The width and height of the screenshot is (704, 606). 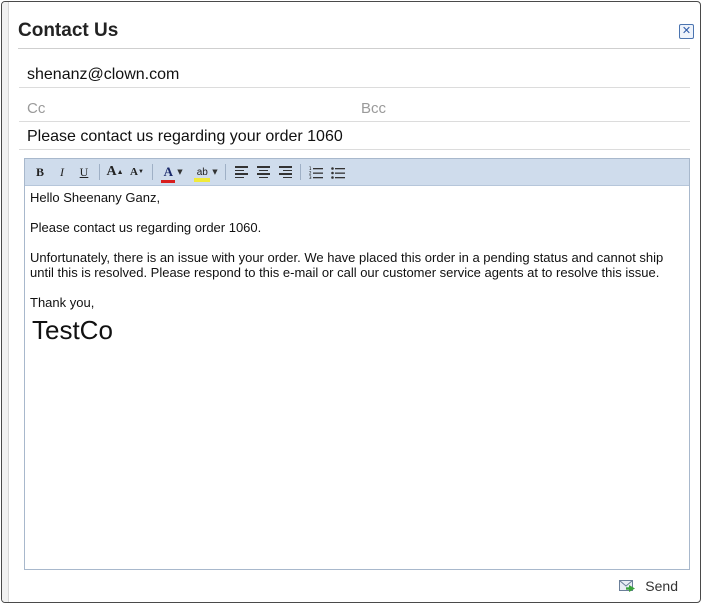 I want to click on highlight-glyph: ab, so click(x=202, y=174).